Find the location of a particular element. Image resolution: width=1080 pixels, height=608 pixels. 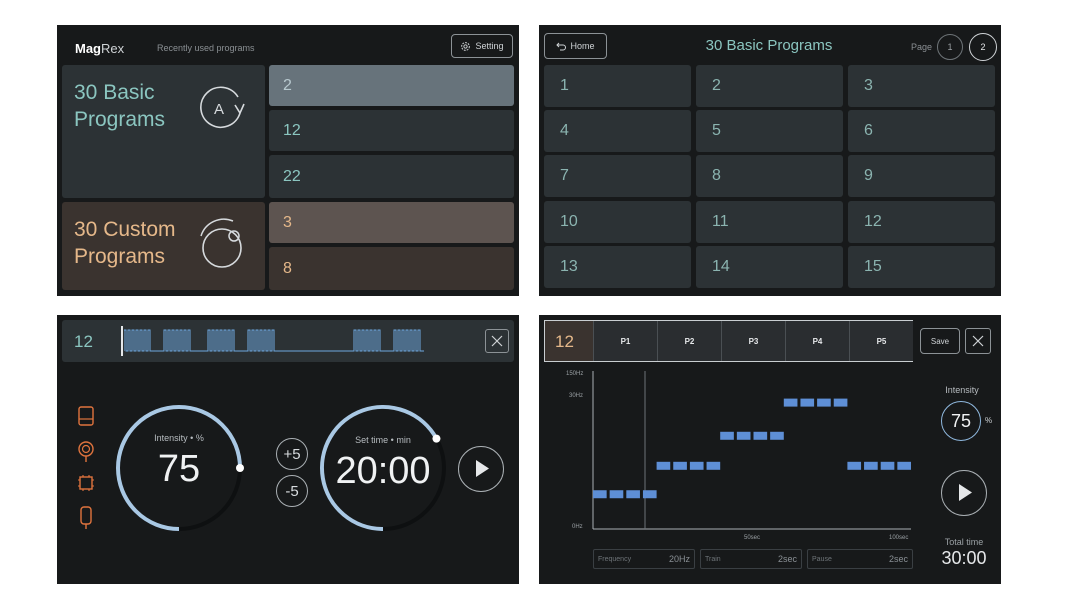

close-icon is located at coordinates (978, 341).